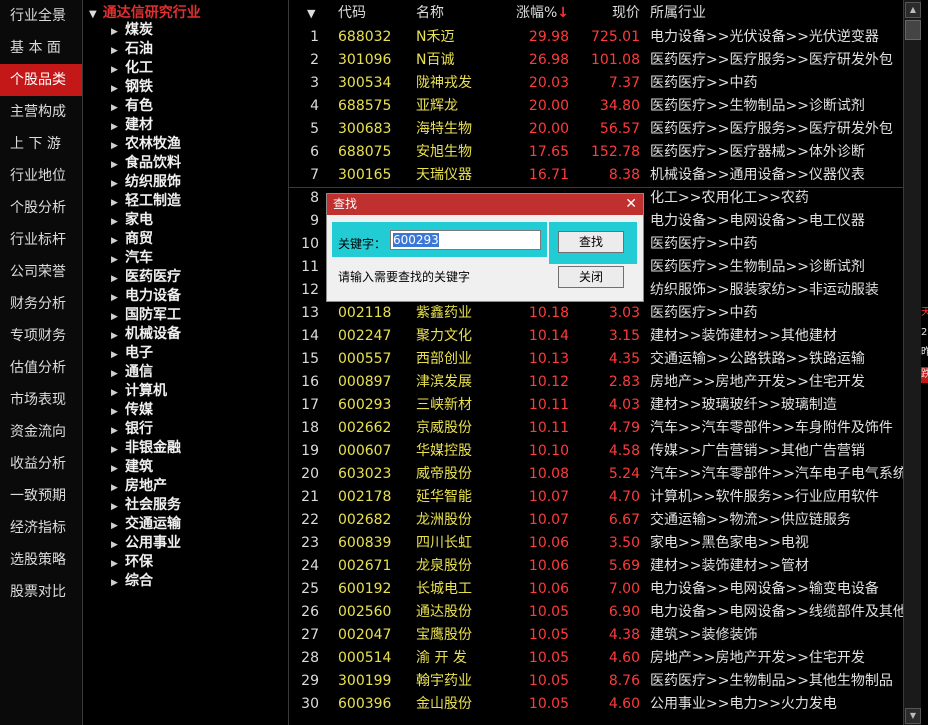  Describe the element at coordinates (139, 391) in the screenshot. I see `tree-node: ▶ 计算机` at that location.